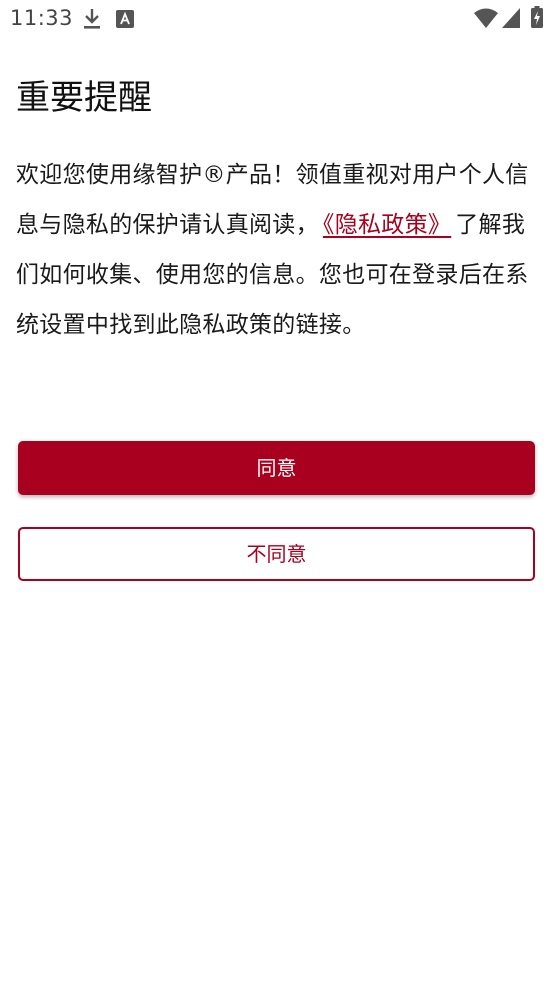 This screenshot has height=984, width=554. I want to click on status-bar: 11:33, so click(277, 19).